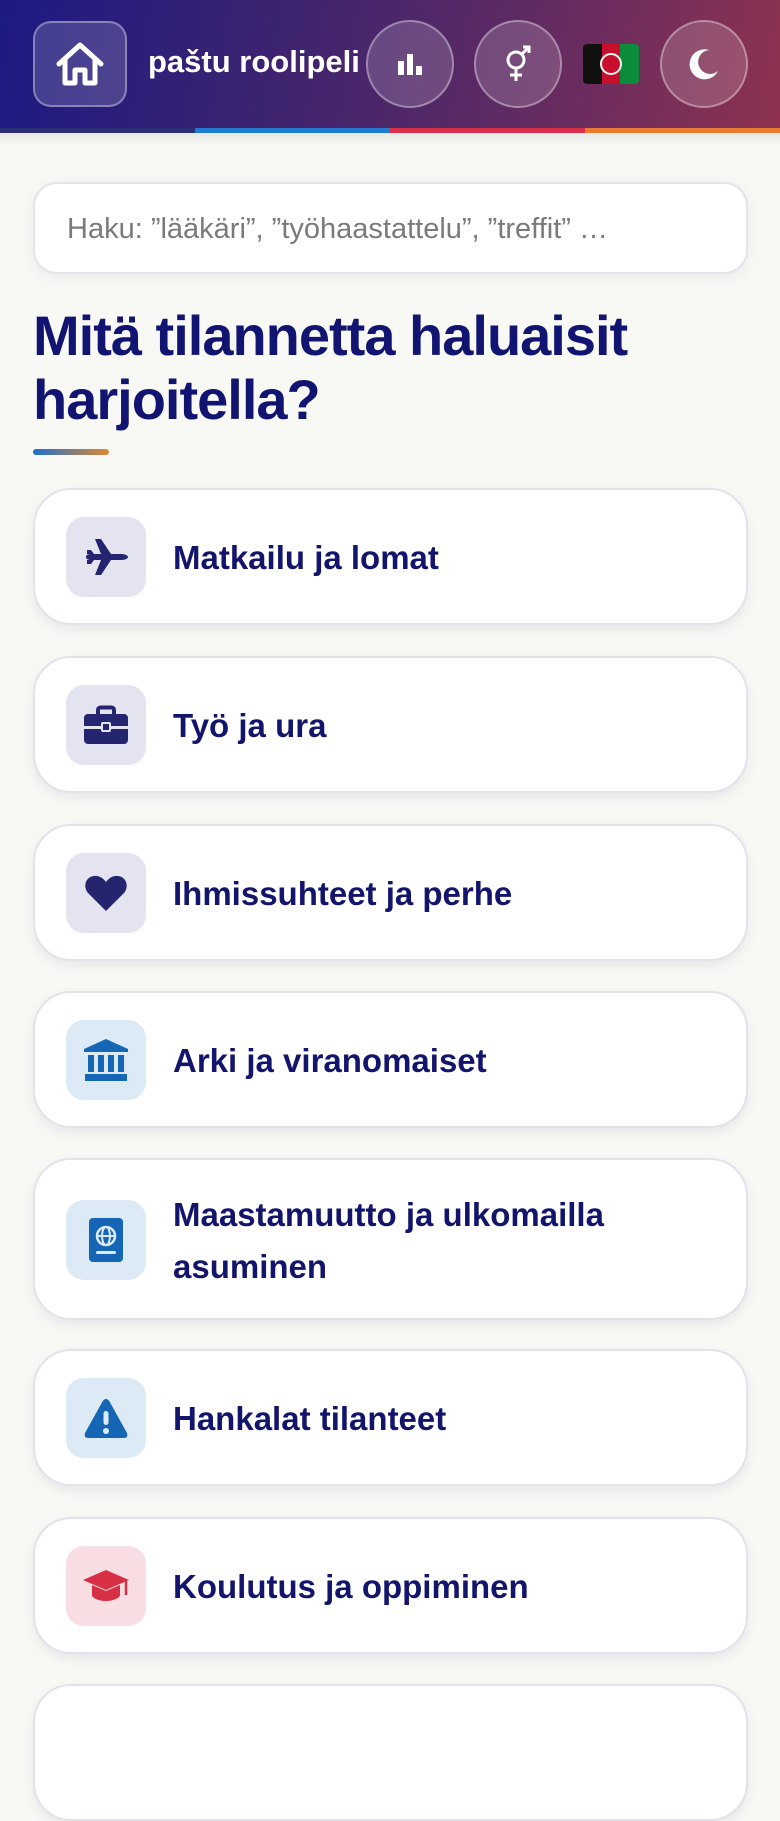  Describe the element at coordinates (71, 452) in the screenshot. I see `heading-underline` at that location.